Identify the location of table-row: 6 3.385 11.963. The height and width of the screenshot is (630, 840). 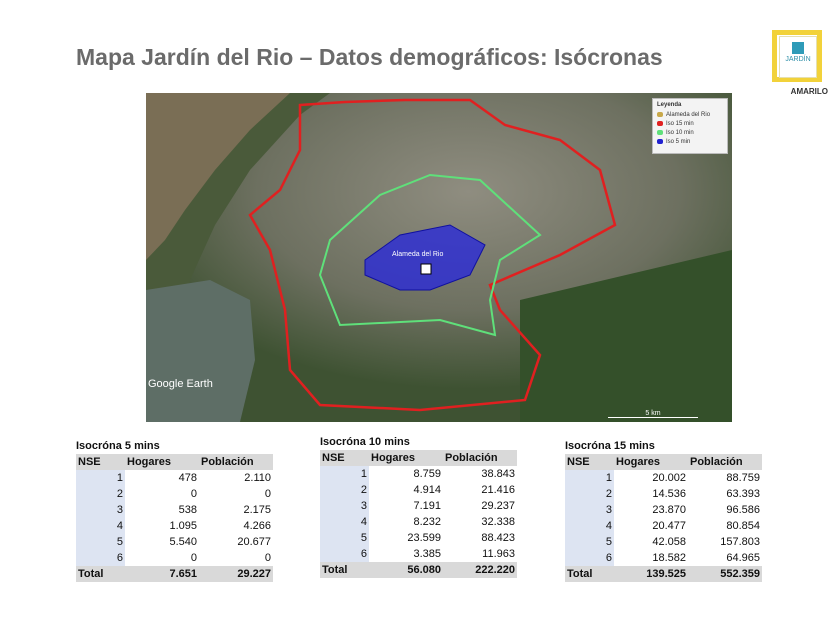
(418, 554).